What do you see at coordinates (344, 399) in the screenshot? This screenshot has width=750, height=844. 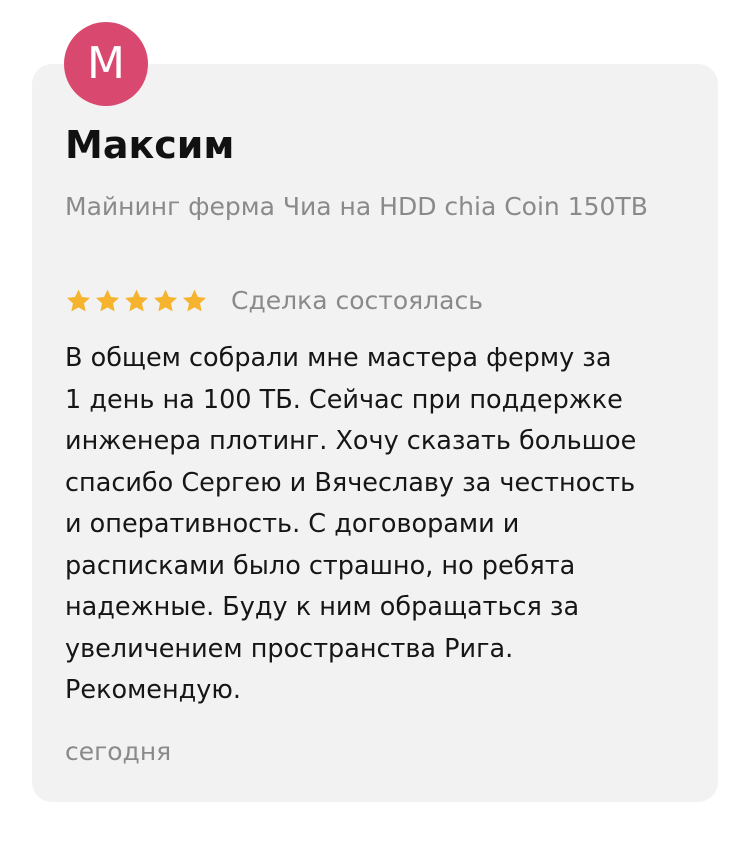 I see `review-line: 1 день на 100 ТБ. Сейчас при поддержке` at bounding box center [344, 399].